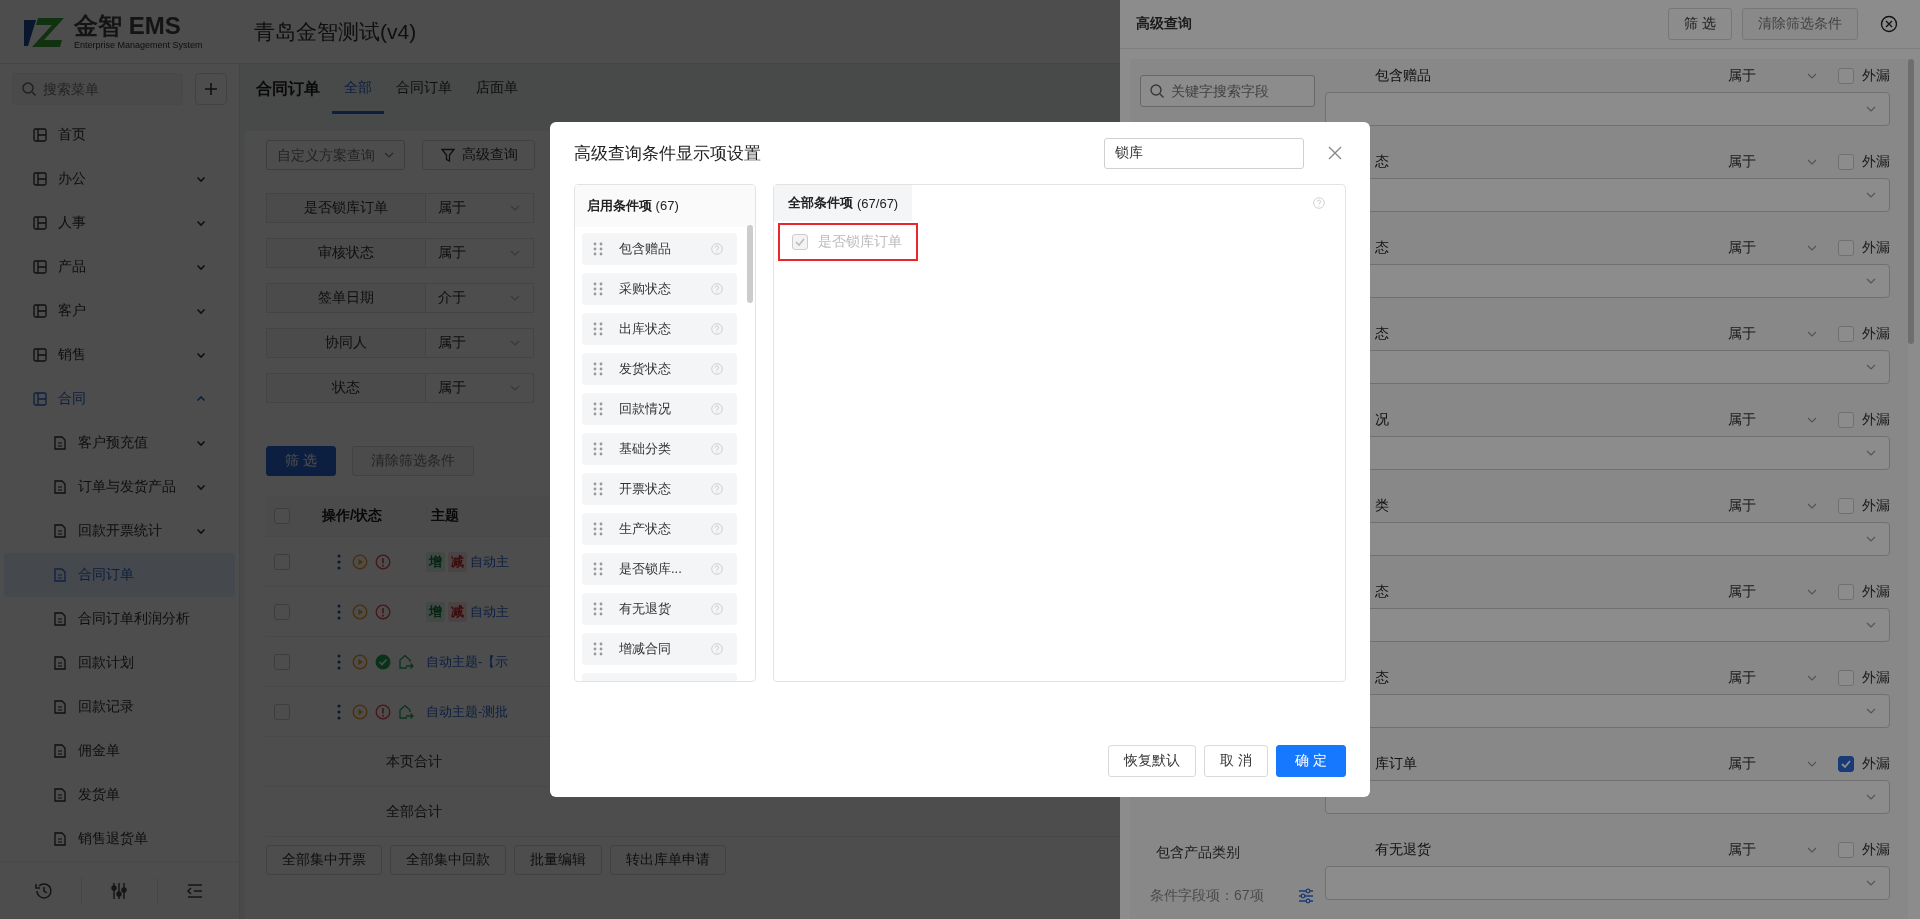 The height and width of the screenshot is (919, 1920). I want to click on history-icon, so click(43, 890).